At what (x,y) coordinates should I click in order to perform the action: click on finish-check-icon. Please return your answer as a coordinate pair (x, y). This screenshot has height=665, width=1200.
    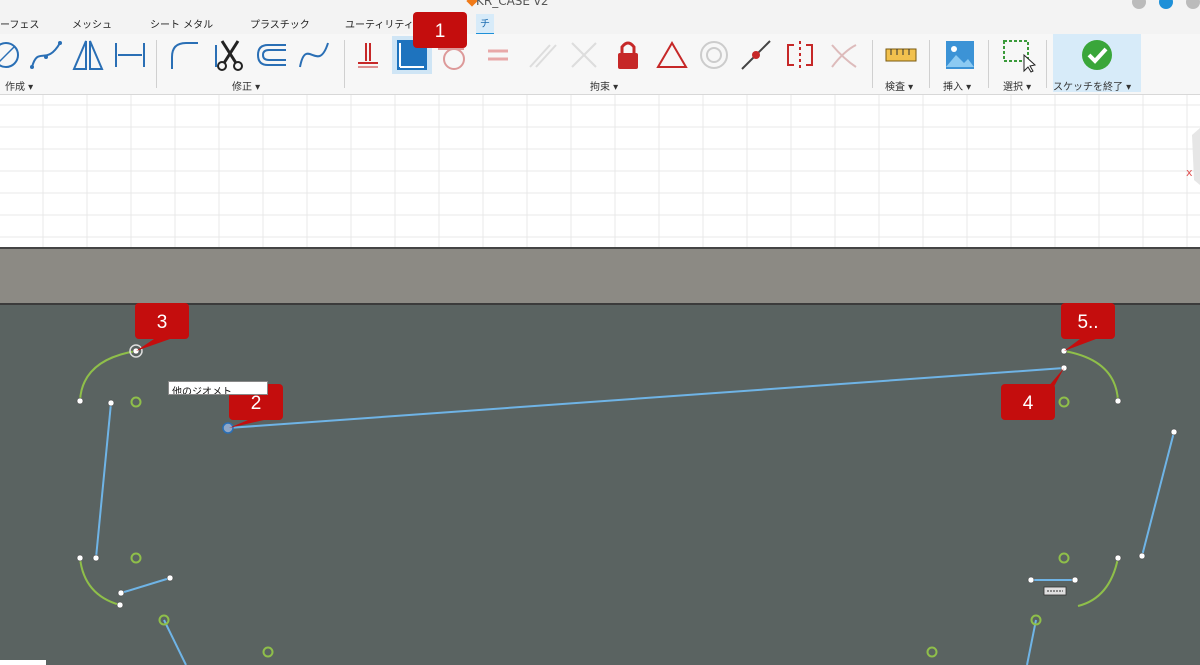
    Looking at the image, I should click on (1097, 55).